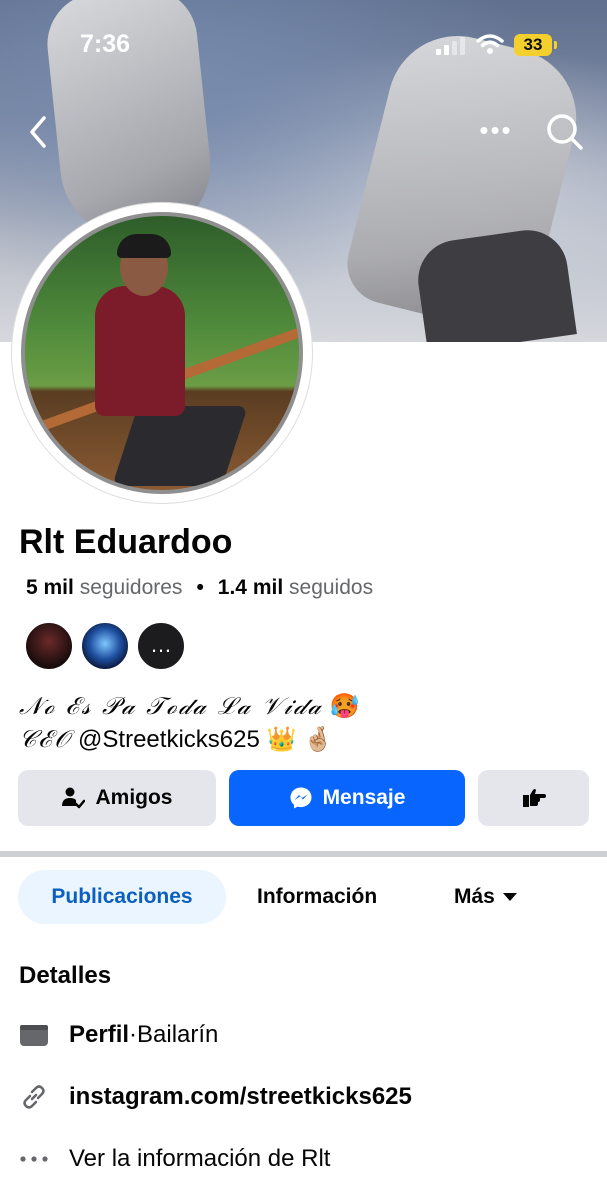  I want to click on friends-button: Amigos, so click(117, 798).